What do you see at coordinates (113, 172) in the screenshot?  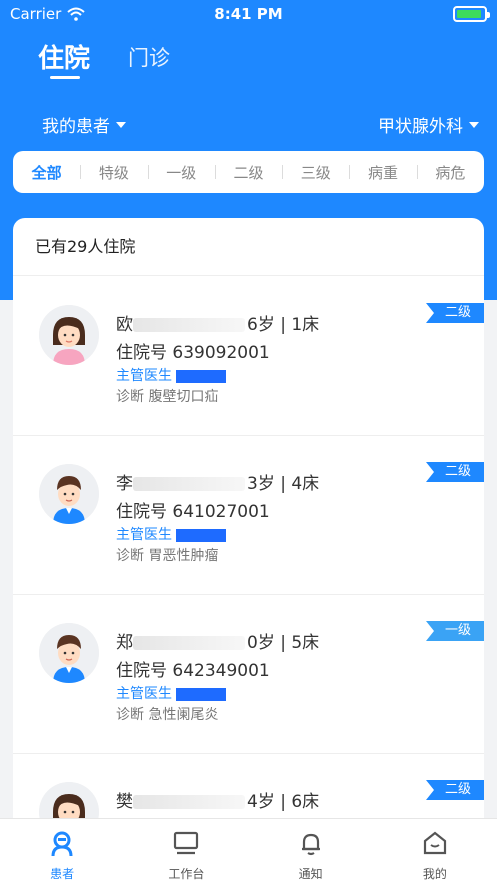 I see `level-special: 特级` at bounding box center [113, 172].